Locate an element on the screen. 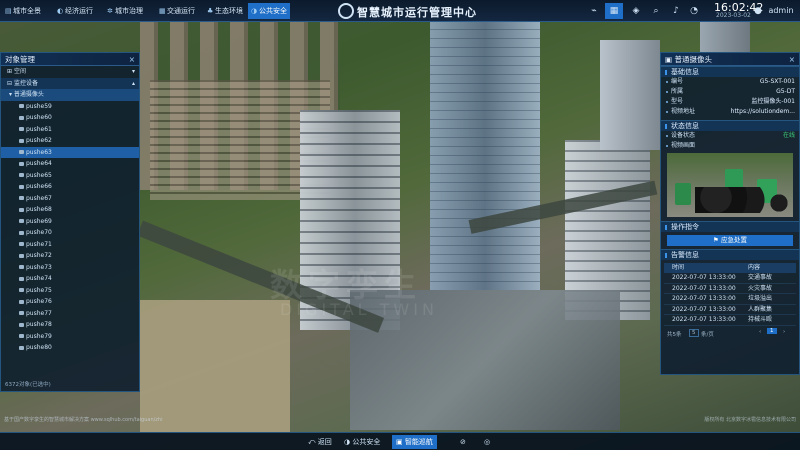 The width and height of the screenshot is (800, 450). public-safety-button: ◑ 公共安全 is located at coordinates (362, 442).